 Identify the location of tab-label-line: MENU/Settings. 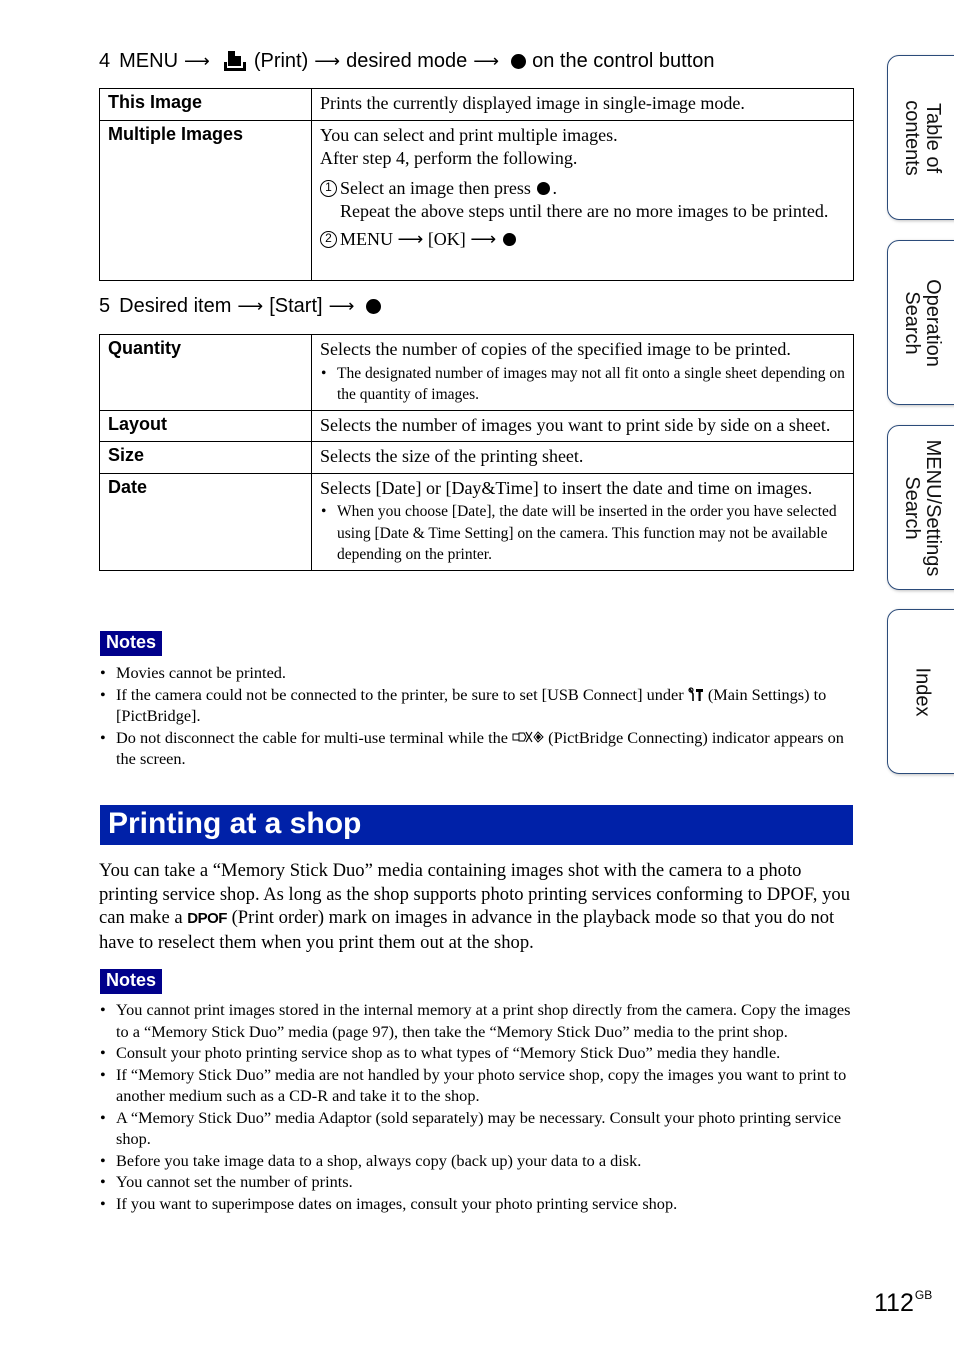
(933, 507).